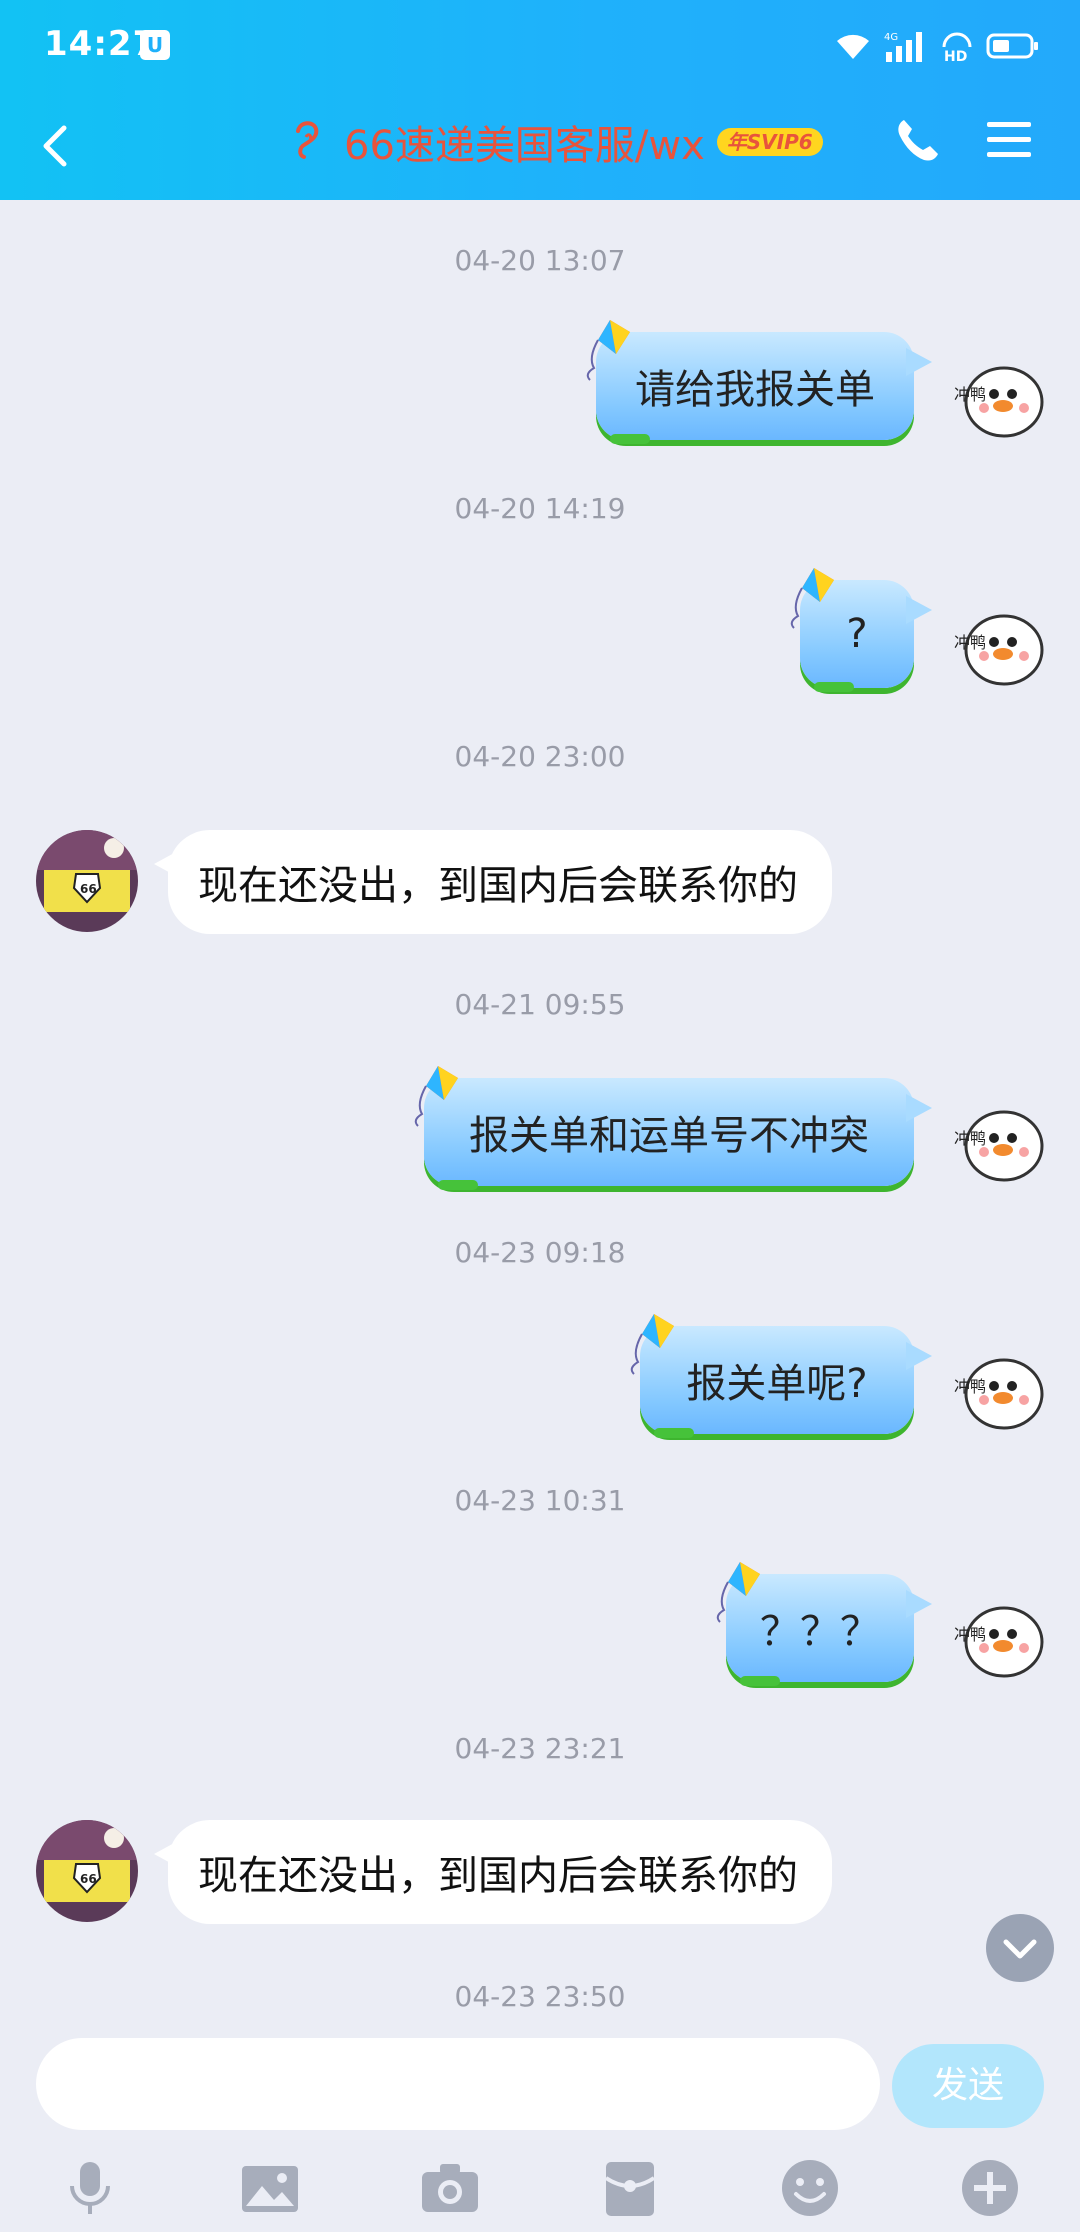 This screenshot has height=2232, width=1080. What do you see at coordinates (155, 45) in the screenshot?
I see `shield-icon: U` at bounding box center [155, 45].